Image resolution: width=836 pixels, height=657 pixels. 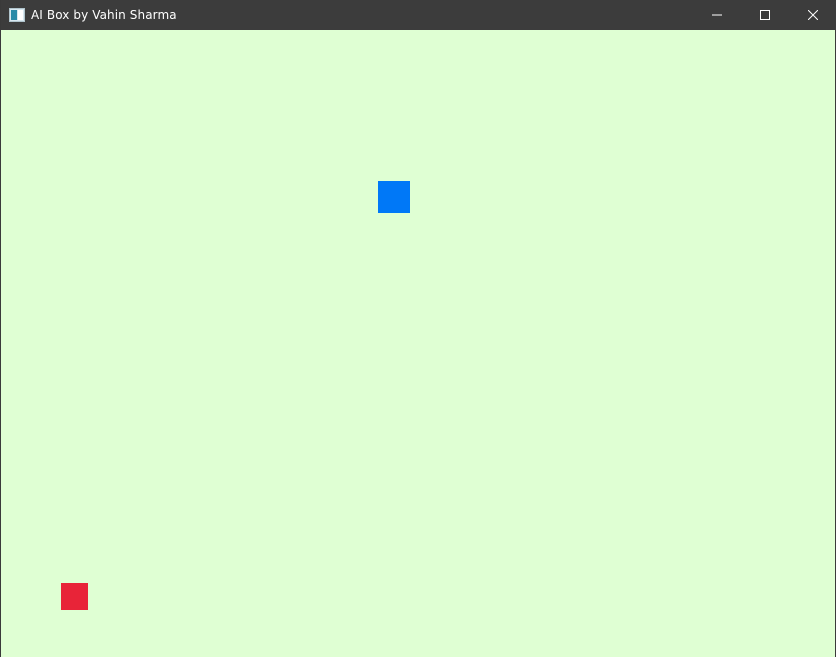 What do you see at coordinates (394, 197) in the screenshot?
I see `blue-box` at bounding box center [394, 197].